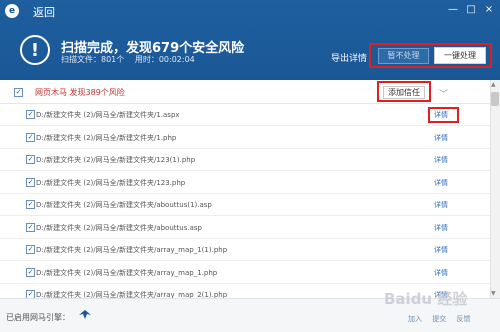 The image size is (500, 332). What do you see at coordinates (245, 228) in the screenshot?
I see `table-row: ✓ D:/新建文件夹 (2)/网马全/新建文件夹/abouttus.asp 详情` at bounding box center [245, 228].